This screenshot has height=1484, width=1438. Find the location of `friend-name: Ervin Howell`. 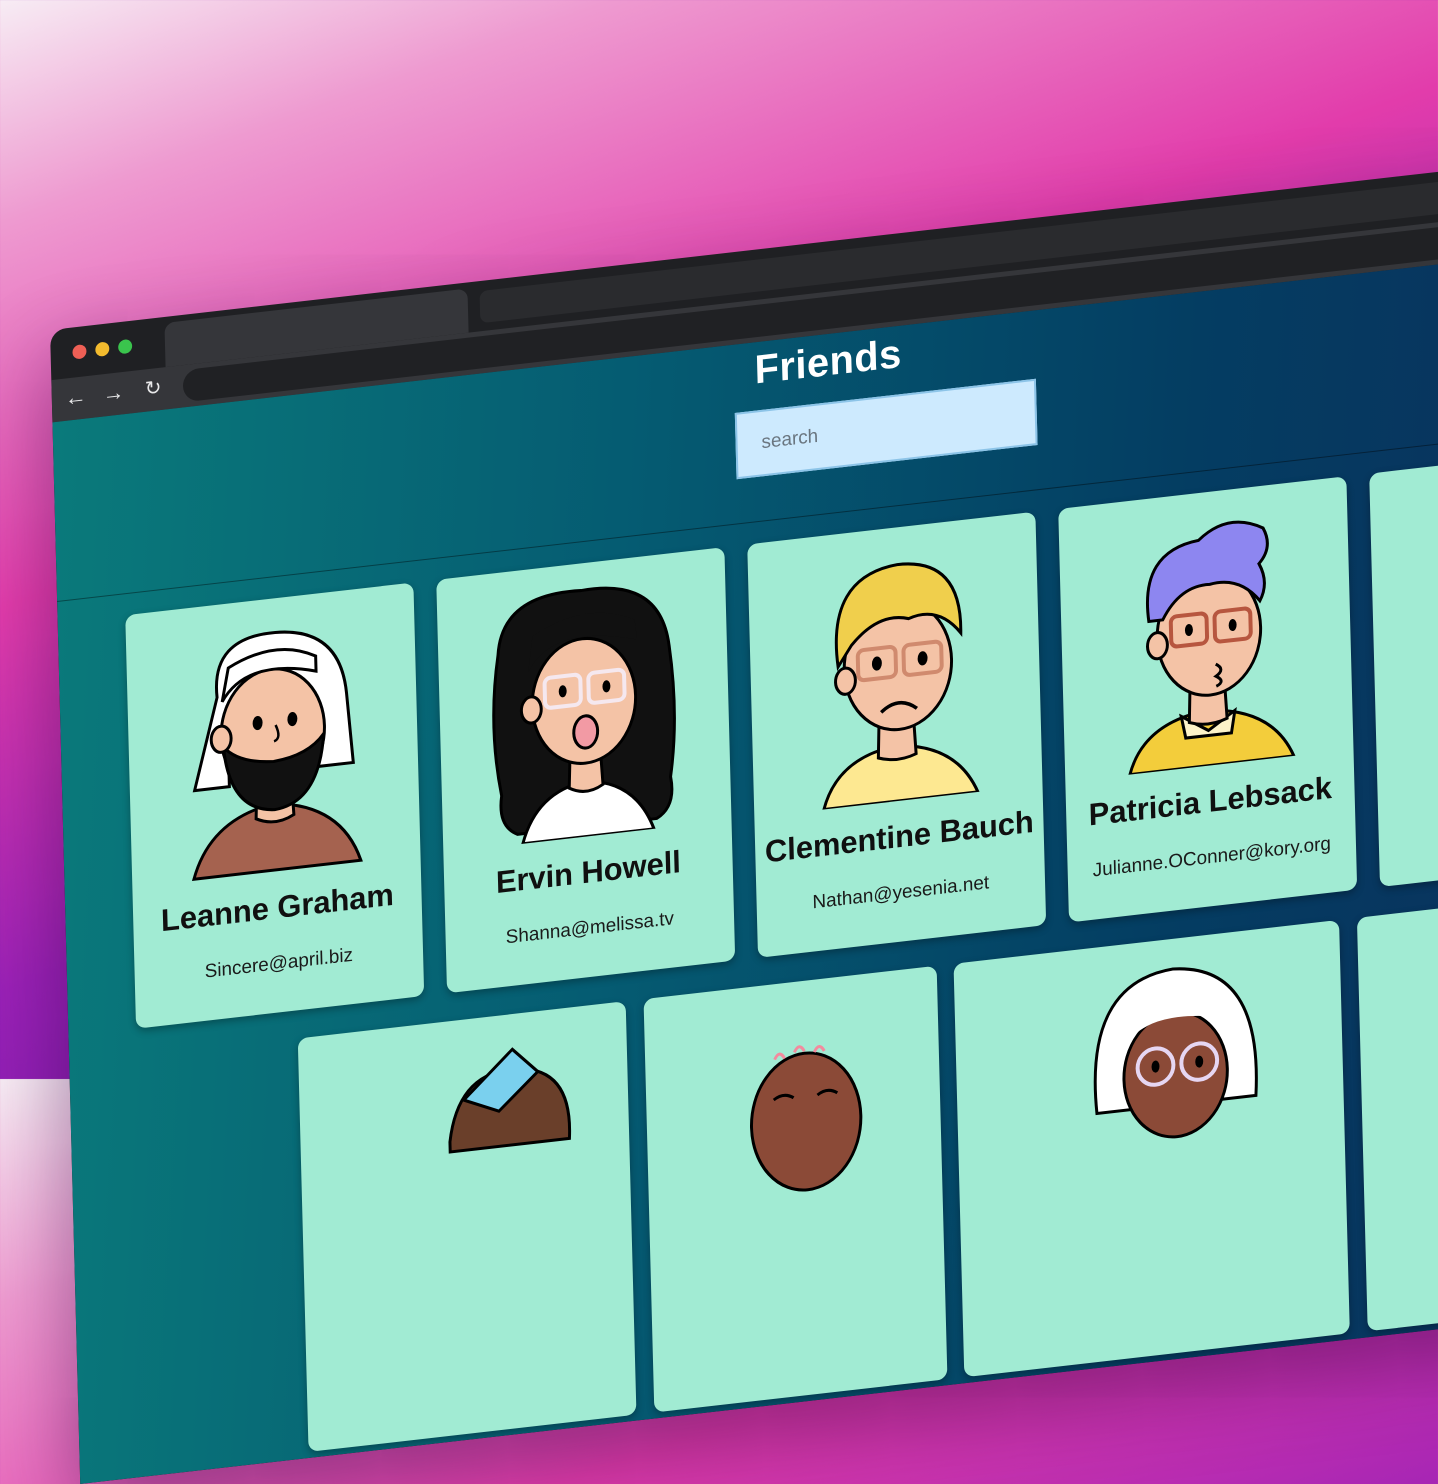

friend-name: Ervin Howell is located at coordinates (588, 872).